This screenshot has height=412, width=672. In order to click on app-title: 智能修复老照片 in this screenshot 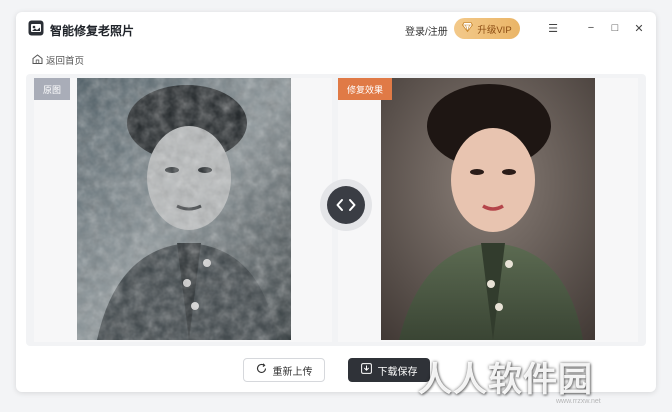, I will do `click(92, 31)`.